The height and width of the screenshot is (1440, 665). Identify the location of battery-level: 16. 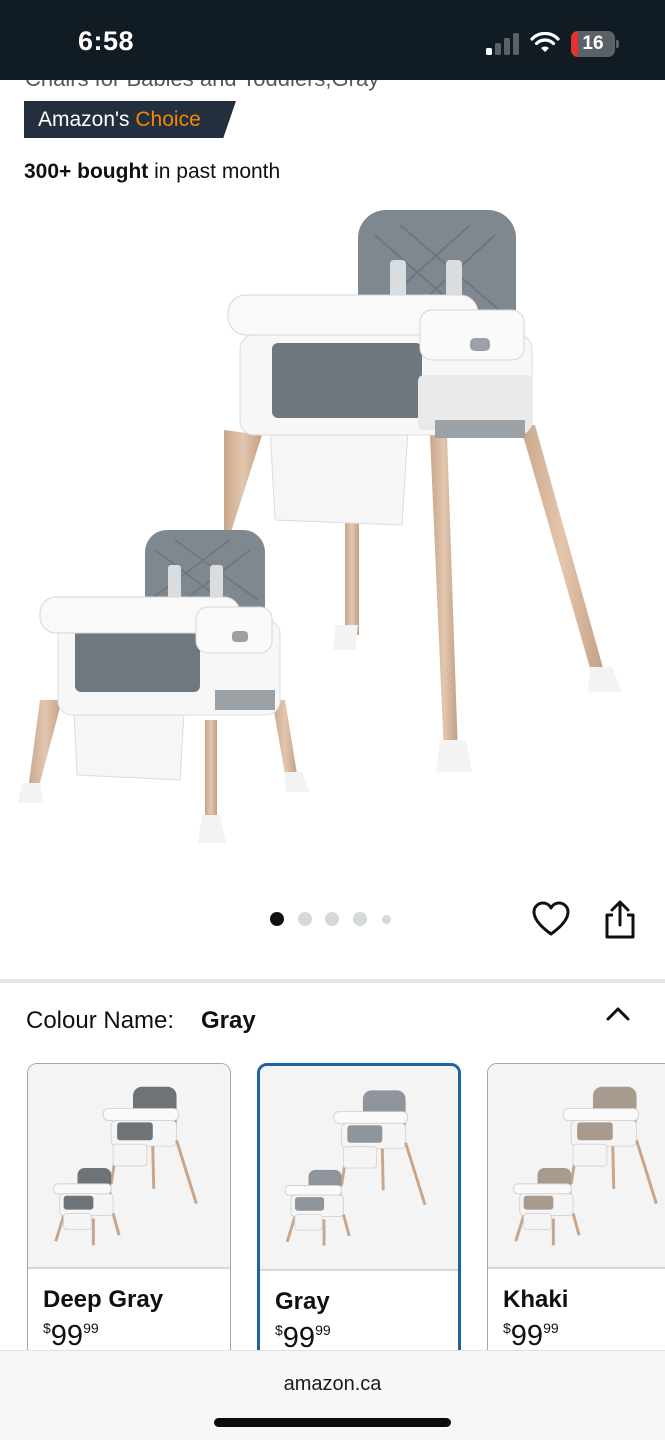
(593, 43).